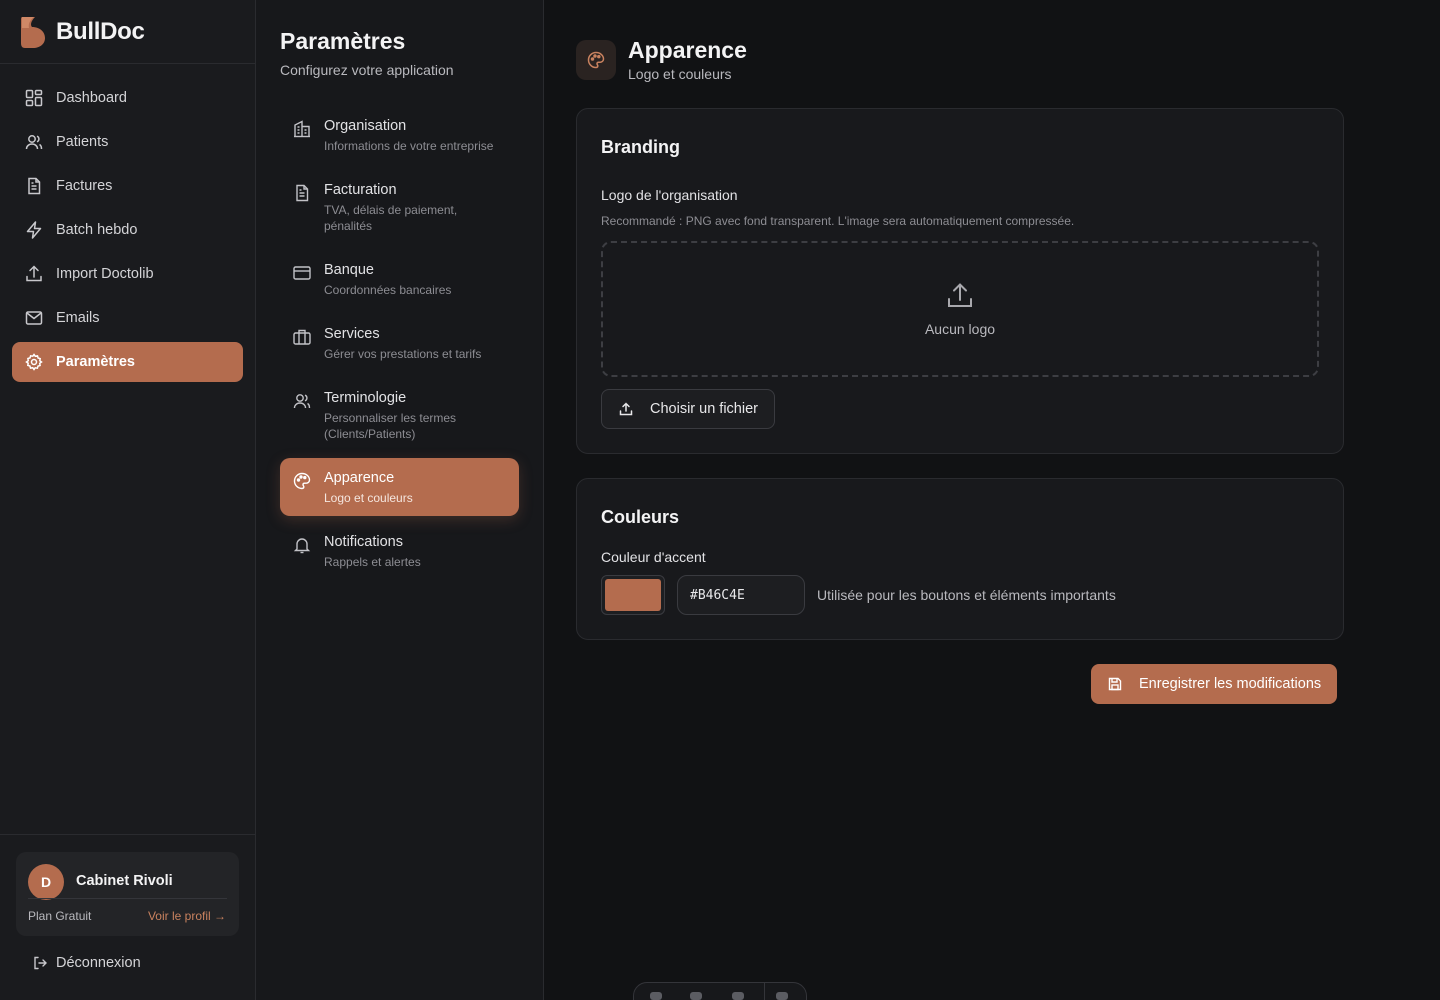  Describe the element at coordinates (640, 517) in the screenshot. I see `colors-title: Couleurs` at that location.